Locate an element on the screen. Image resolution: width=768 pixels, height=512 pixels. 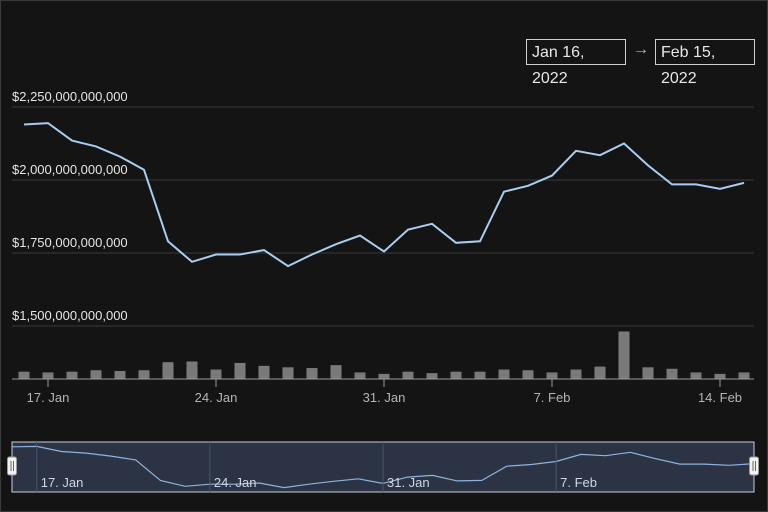
navigator-tick-label: 31. Jan is located at coordinates (408, 482).